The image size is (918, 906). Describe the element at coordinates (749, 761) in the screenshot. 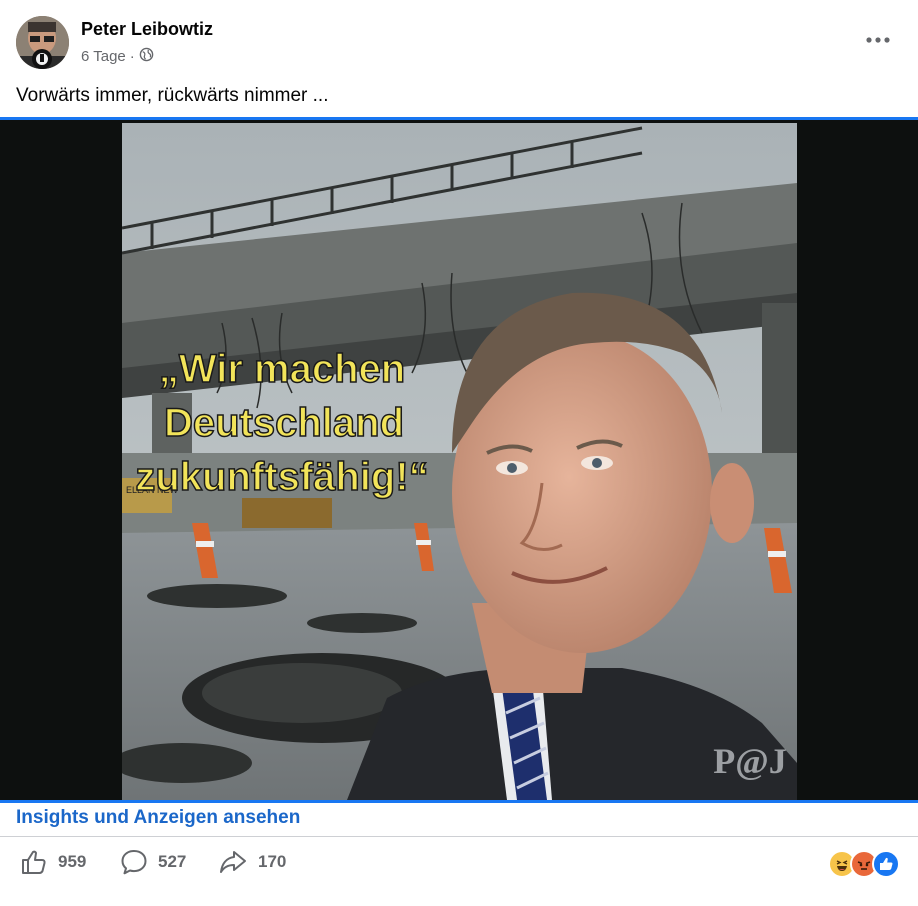

I see `watermark-logo: P@J` at that location.